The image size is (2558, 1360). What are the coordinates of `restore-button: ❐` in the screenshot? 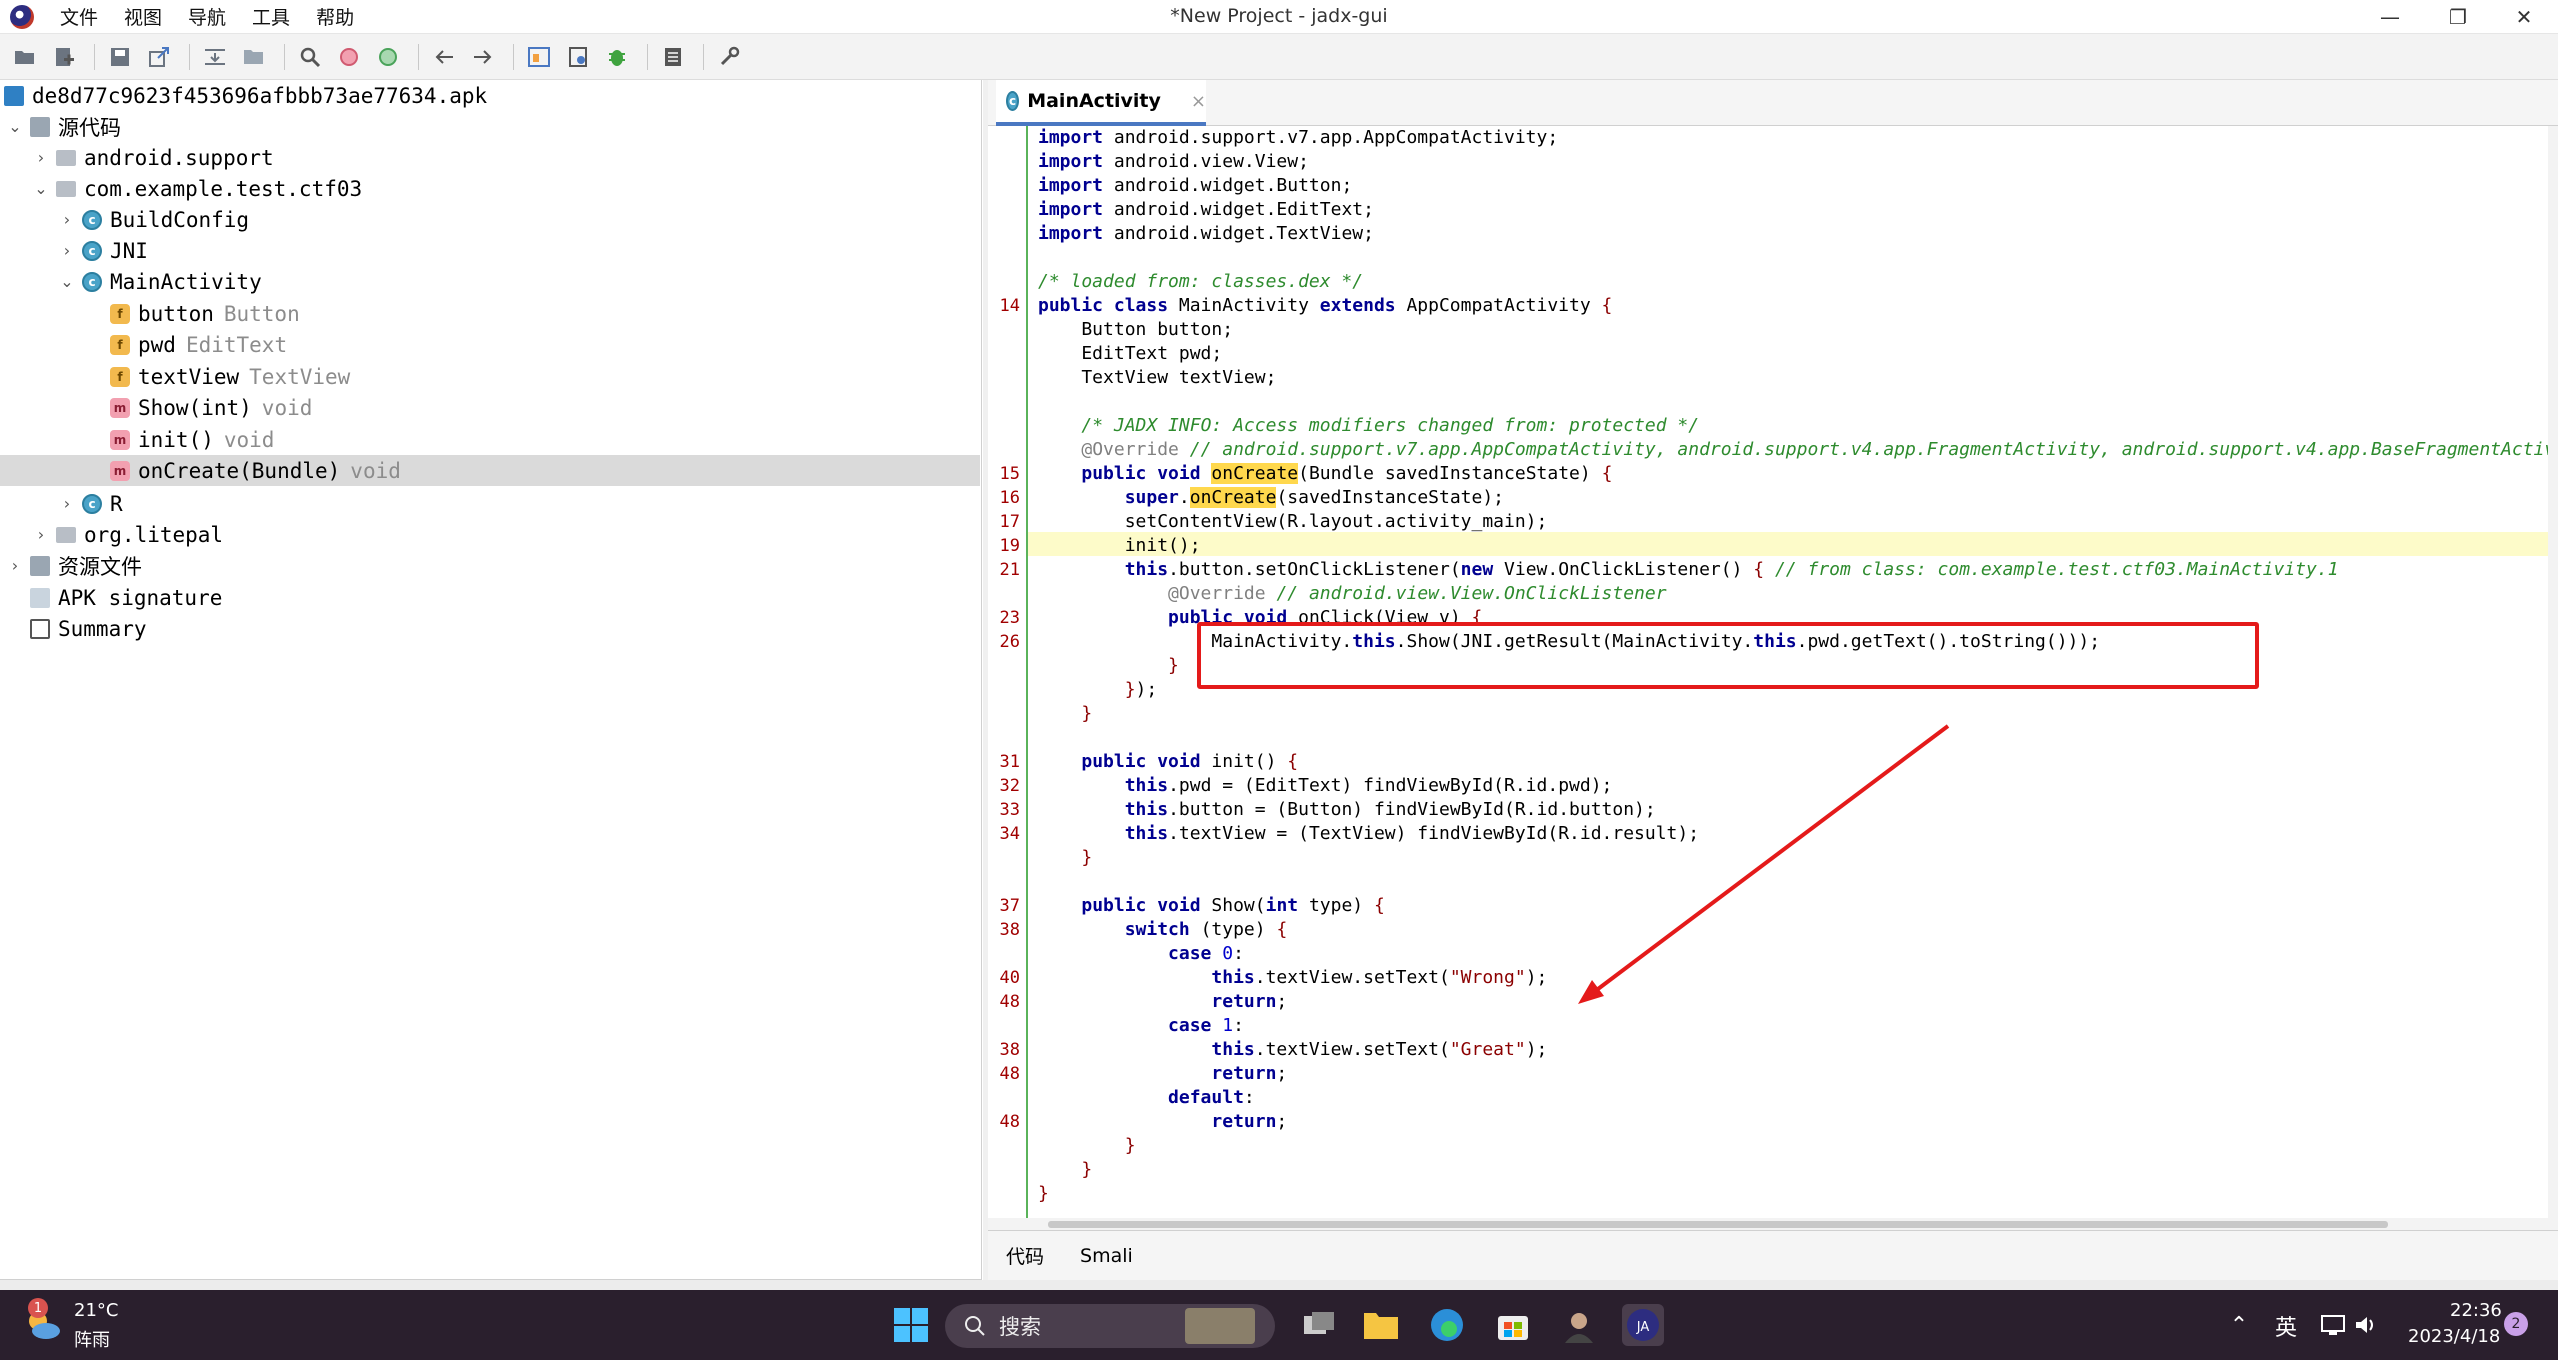 It's located at (2458, 17).